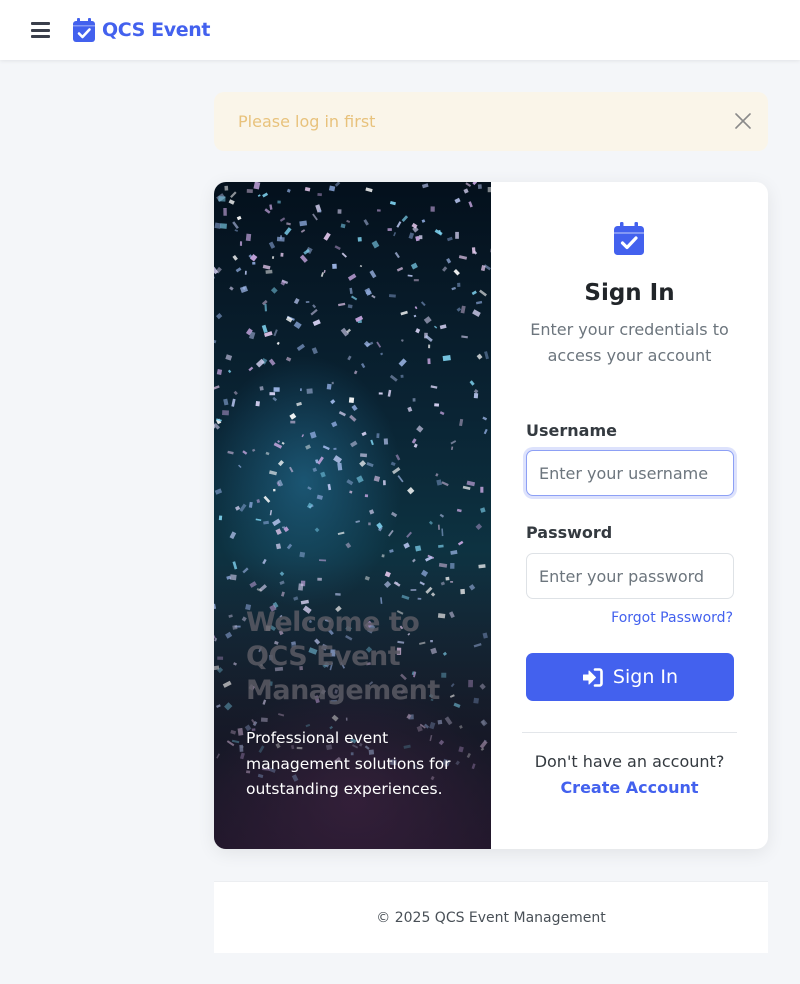 The height and width of the screenshot is (984, 800). Describe the element at coordinates (592, 677) in the screenshot. I see `sign-in-arrow-icon` at that location.